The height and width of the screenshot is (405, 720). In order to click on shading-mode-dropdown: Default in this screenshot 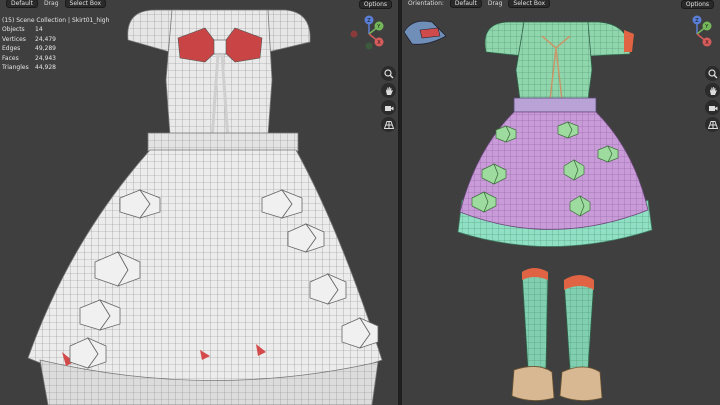, I will do `click(22, 4)`.